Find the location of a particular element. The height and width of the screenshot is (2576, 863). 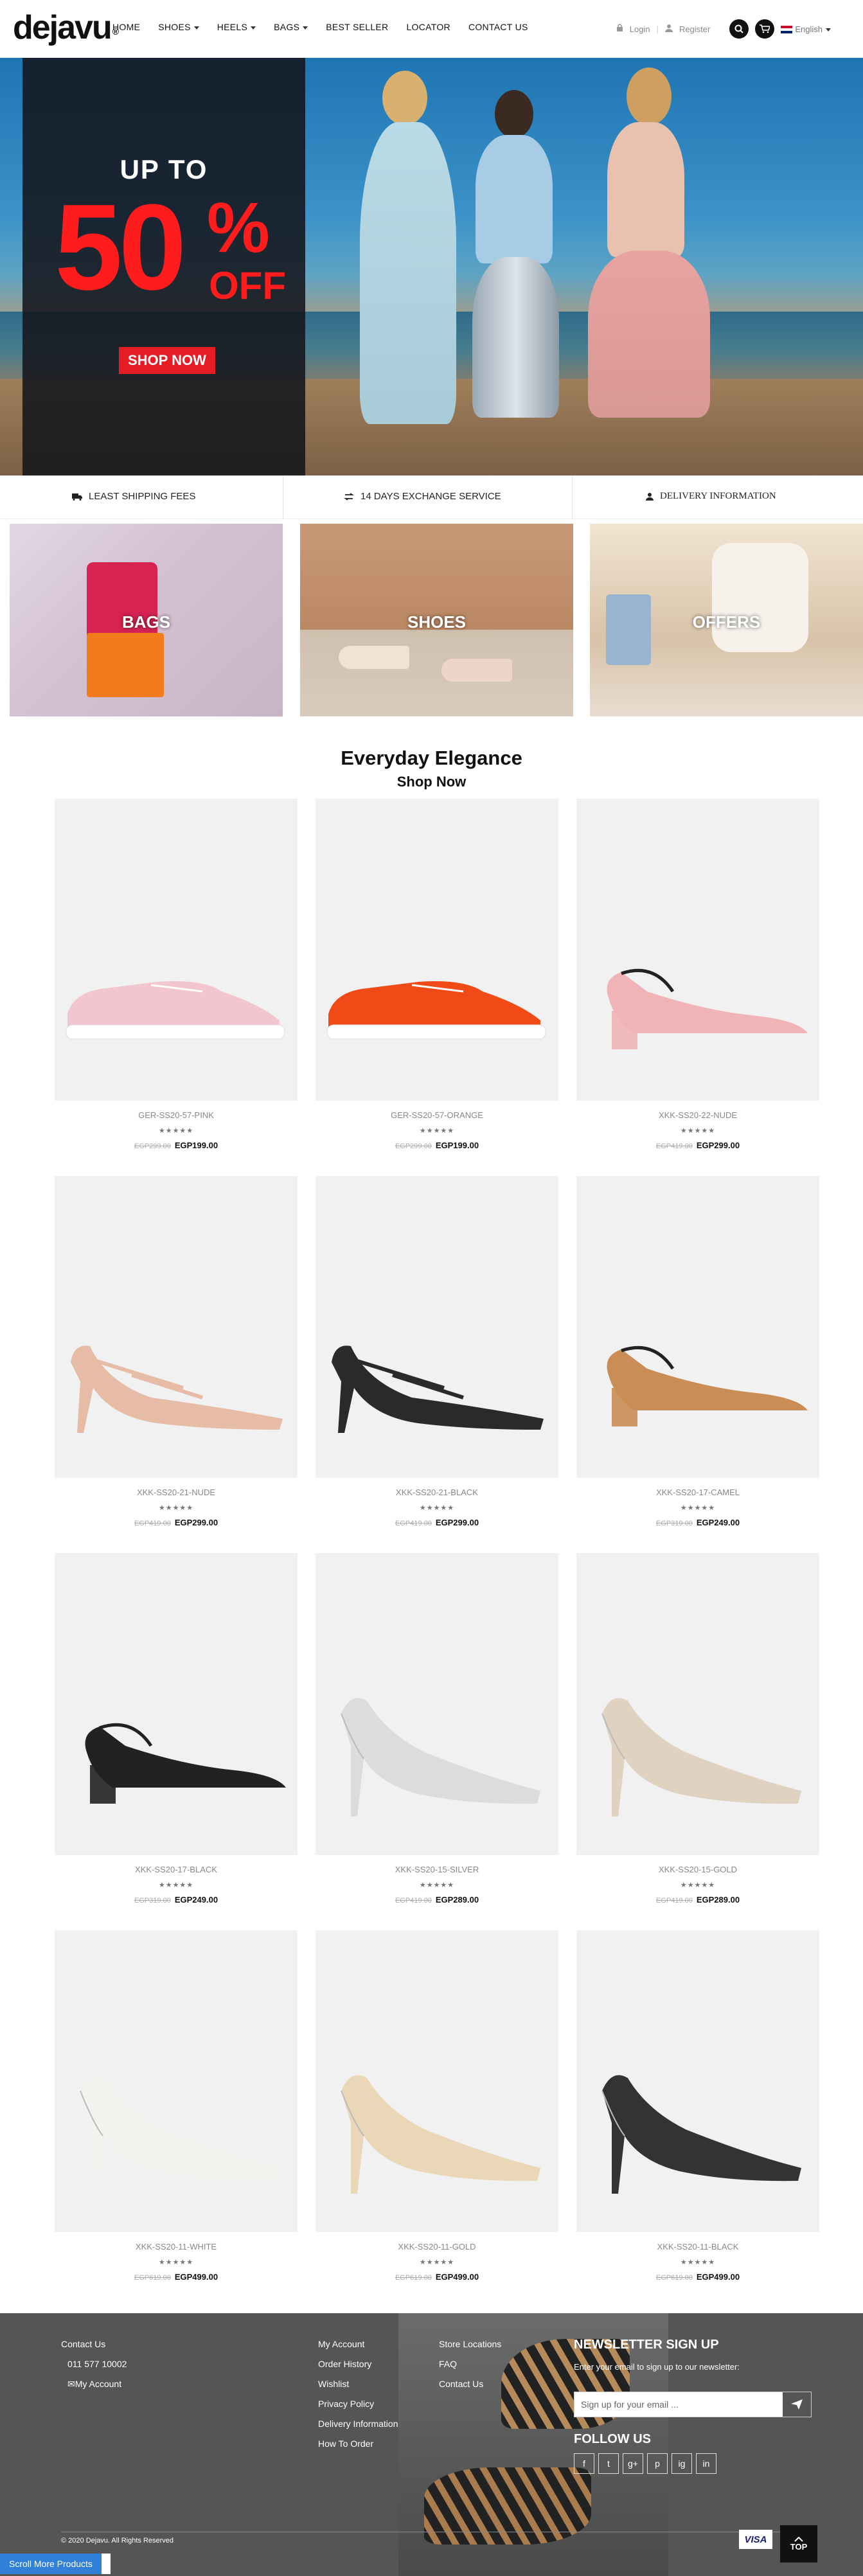

header-actions: Login | Register English is located at coordinates (724, 29).